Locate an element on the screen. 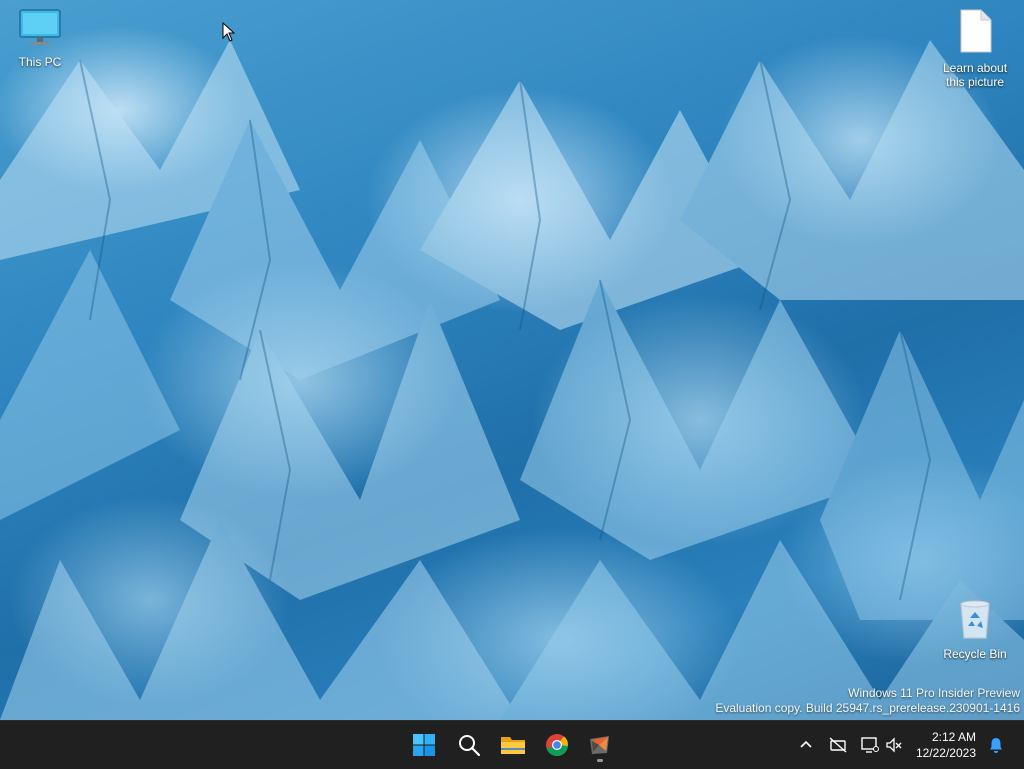 The image size is (1024, 769). recycle-bin-icon is located at coordinates (975, 619).